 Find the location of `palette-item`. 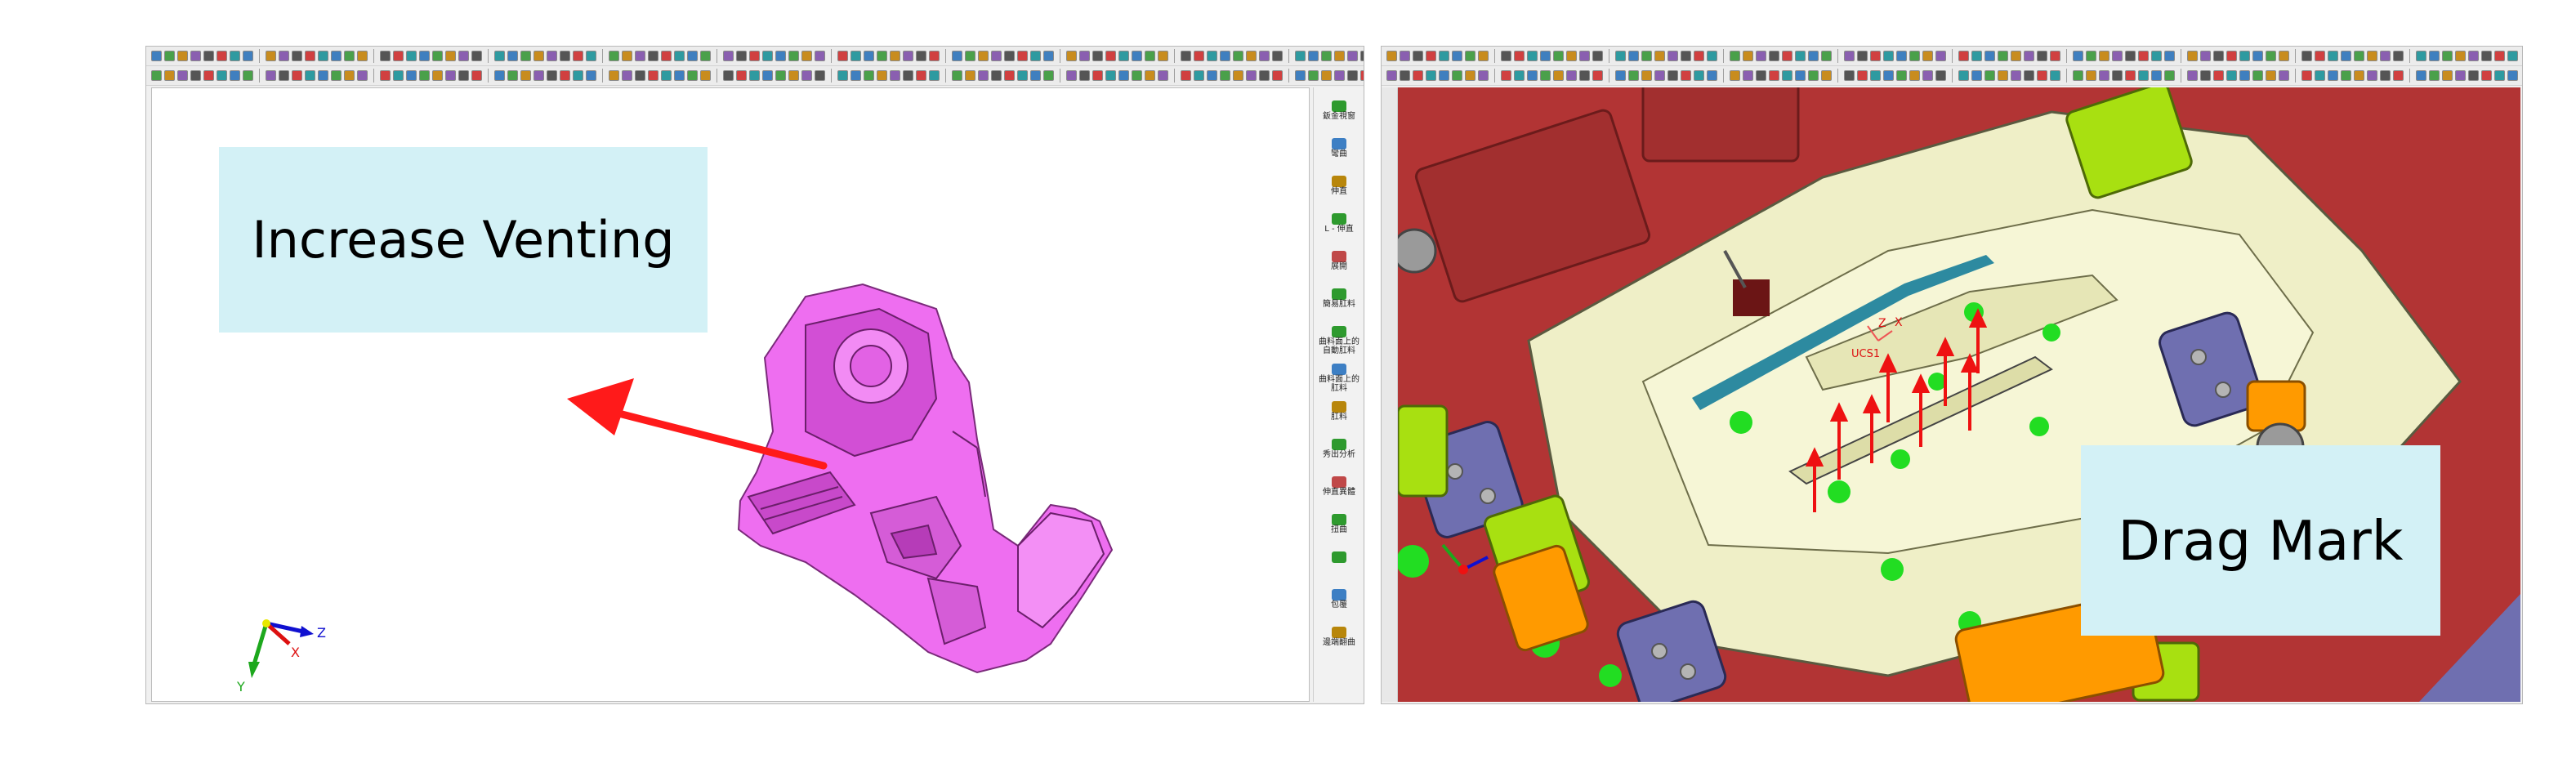

palette-item is located at coordinates (1339, 557).